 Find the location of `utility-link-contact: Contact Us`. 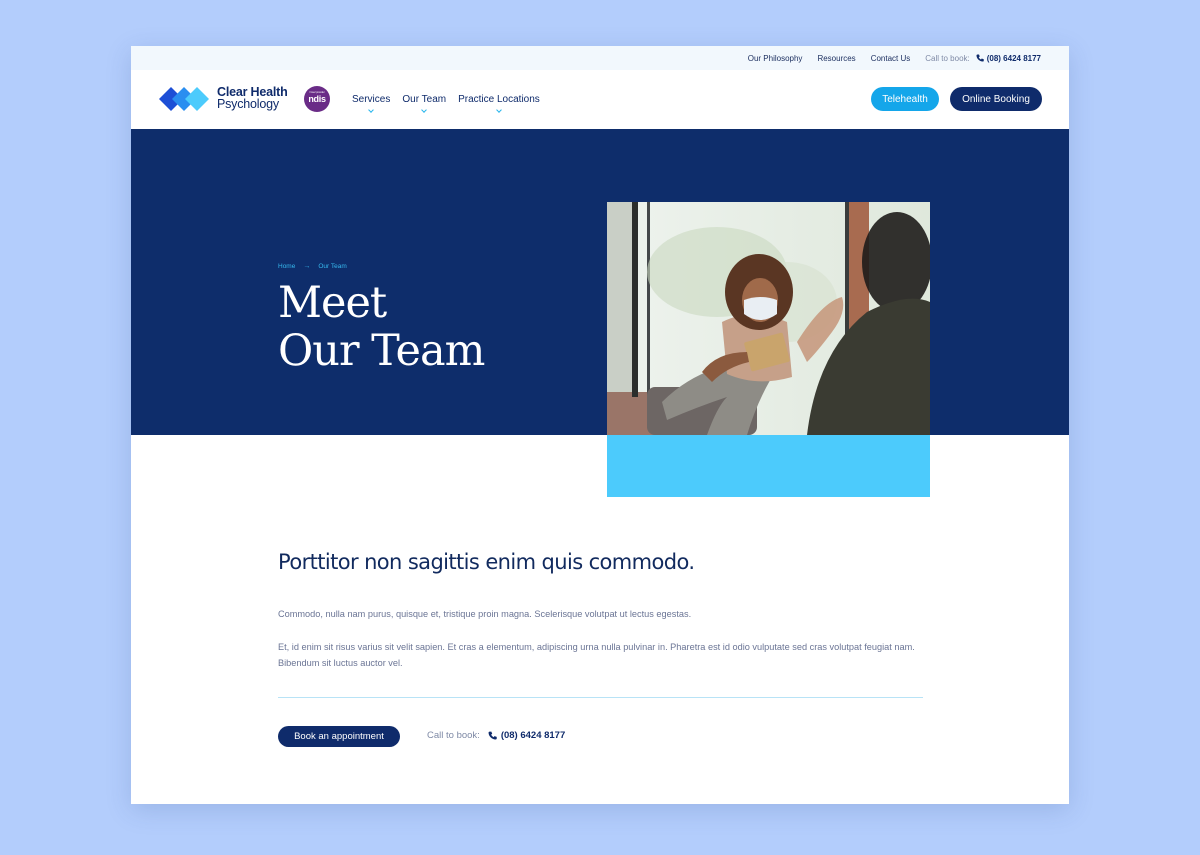

utility-link-contact: Contact Us is located at coordinates (891, 58).